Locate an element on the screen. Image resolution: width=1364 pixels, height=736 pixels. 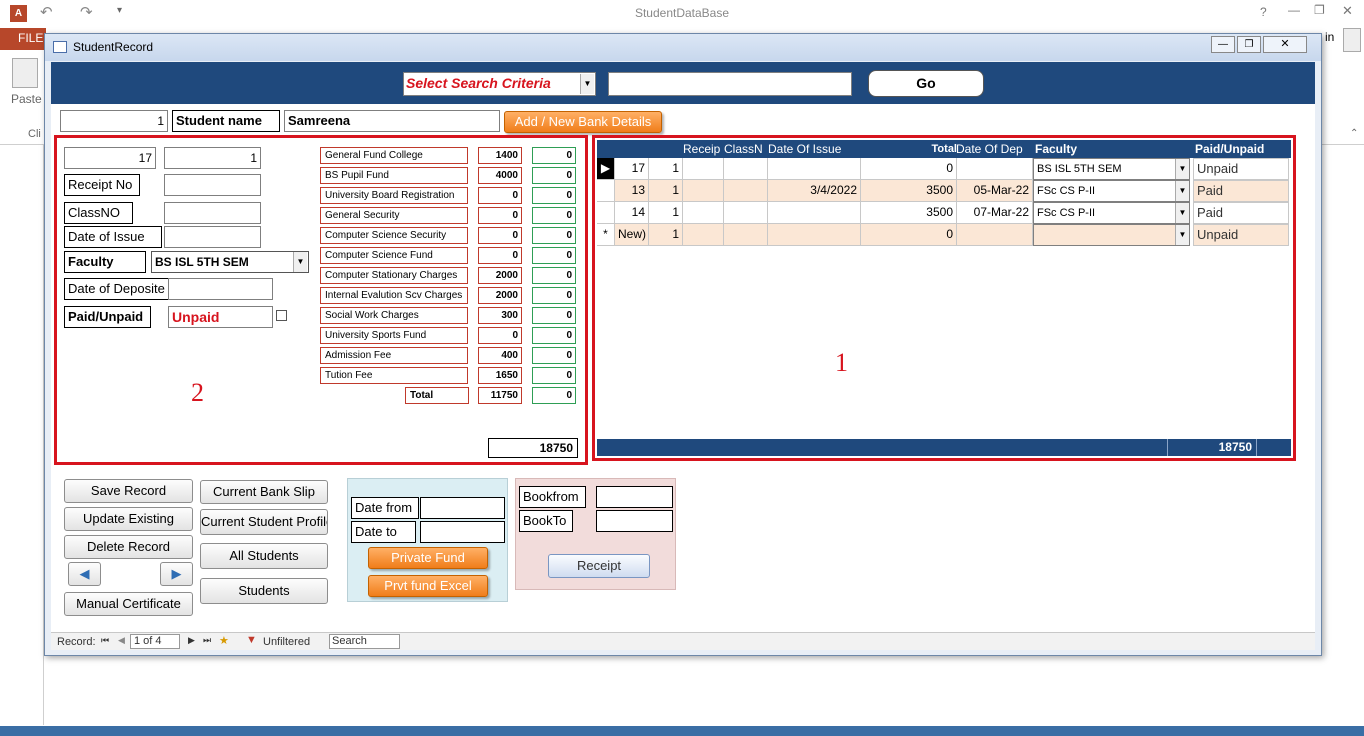
detail-field-b: 1 is located at coordinates (212, 158).